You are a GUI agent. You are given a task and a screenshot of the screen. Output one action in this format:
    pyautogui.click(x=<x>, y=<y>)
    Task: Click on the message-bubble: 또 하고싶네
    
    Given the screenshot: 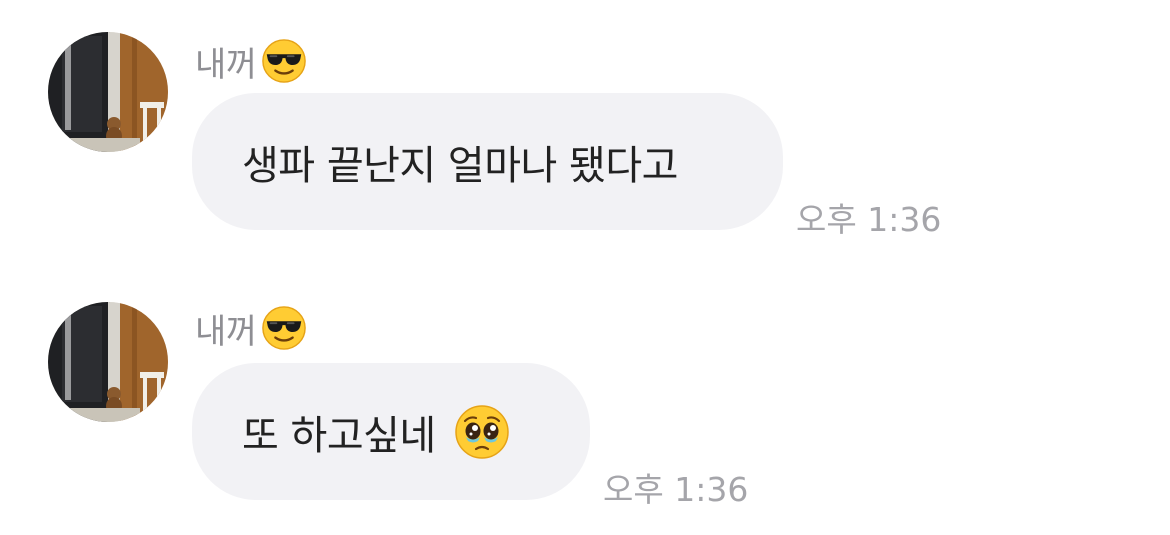 What is the action you would take?
    pyautogui.click(x=391, y=431)
    